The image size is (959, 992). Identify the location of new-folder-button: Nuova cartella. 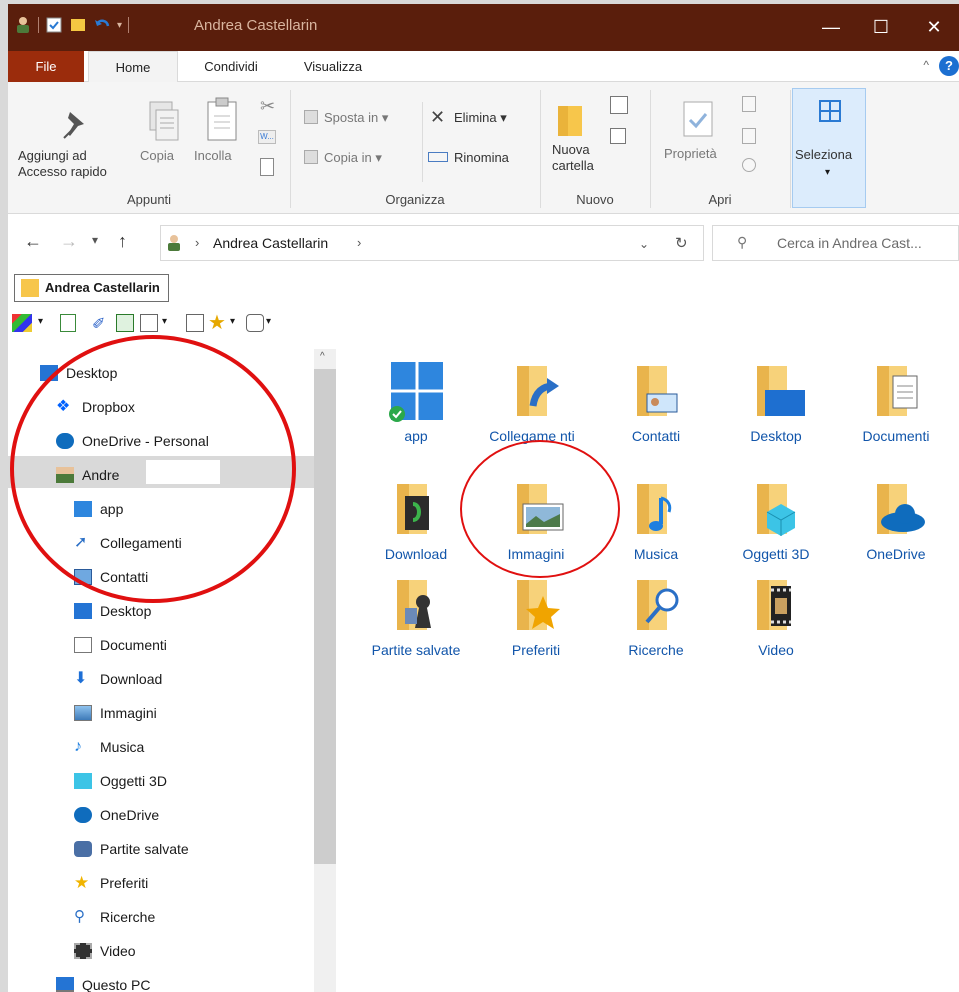
(573, 158).